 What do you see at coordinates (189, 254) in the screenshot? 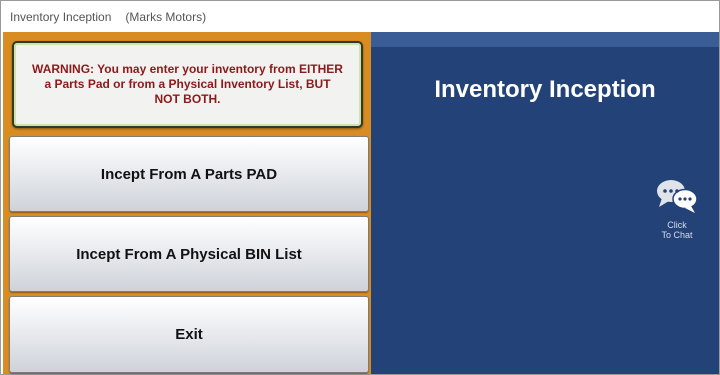
I see `incept-bin-list-button: Incept From A Physical BIN List` at bounding box center [189, 254].